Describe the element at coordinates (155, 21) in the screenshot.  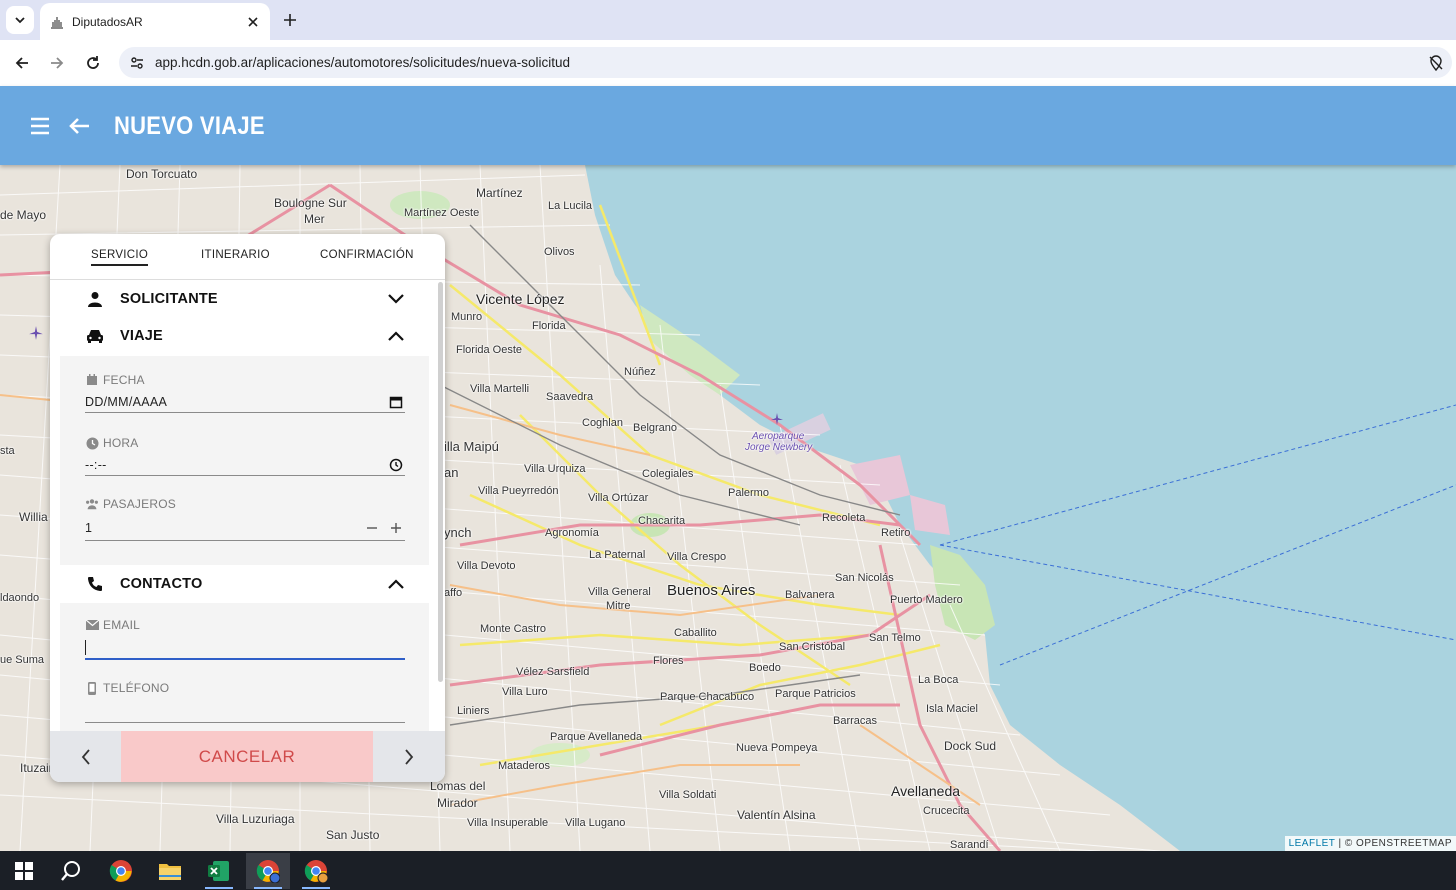
I see `browser-tab: DiputadosAR` at that location.